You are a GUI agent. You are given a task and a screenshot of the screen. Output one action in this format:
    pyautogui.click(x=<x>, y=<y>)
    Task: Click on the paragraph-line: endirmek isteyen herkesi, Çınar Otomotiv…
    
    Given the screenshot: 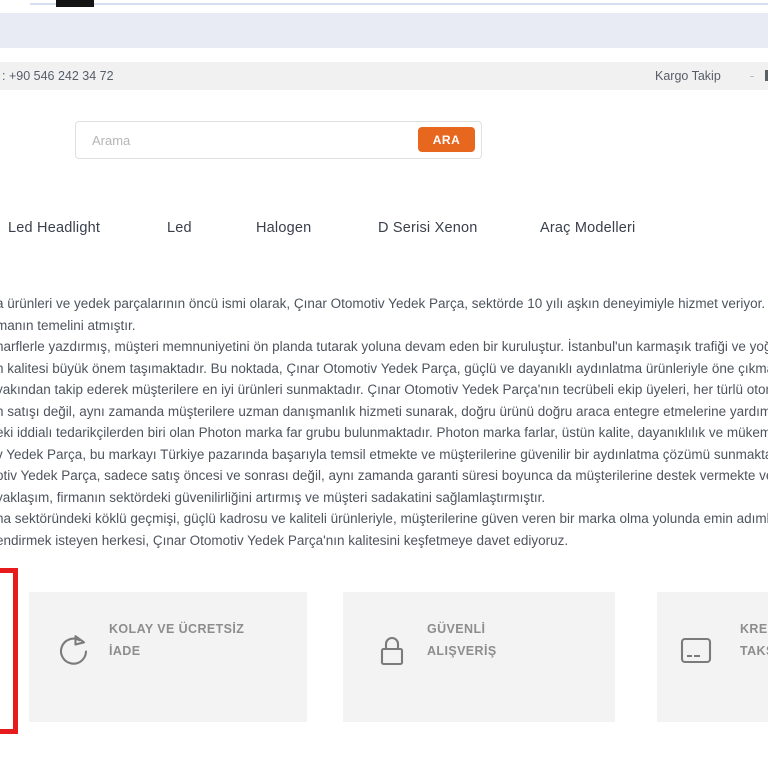 What is the action you would take?
    pyautogui.click(x=284, y=540)
    